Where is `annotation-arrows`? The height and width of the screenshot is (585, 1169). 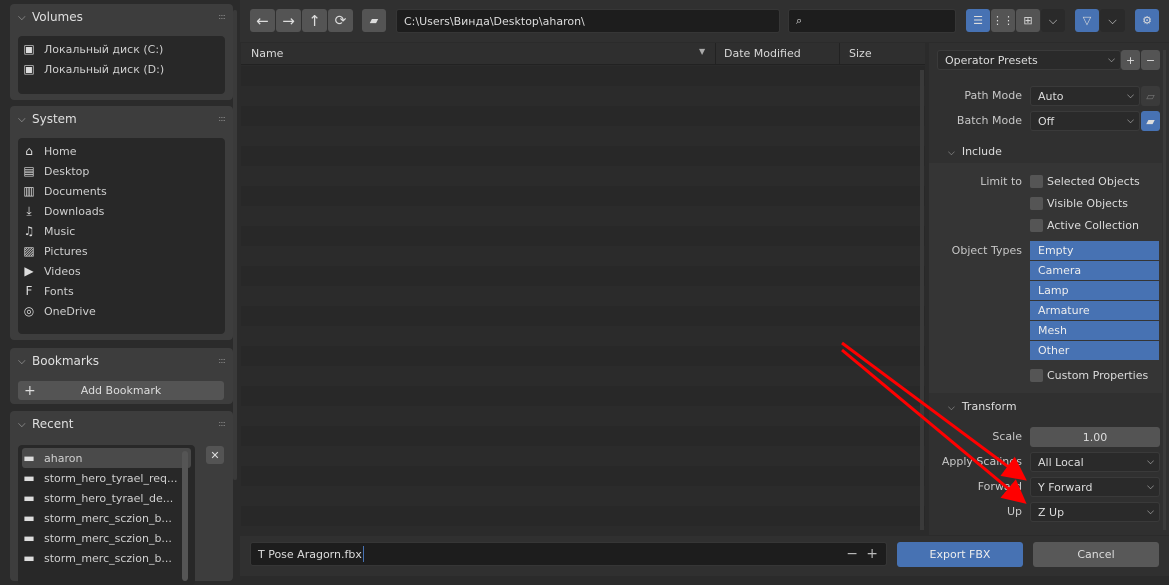
annotation-arrows is located at coordinates (934, 422).